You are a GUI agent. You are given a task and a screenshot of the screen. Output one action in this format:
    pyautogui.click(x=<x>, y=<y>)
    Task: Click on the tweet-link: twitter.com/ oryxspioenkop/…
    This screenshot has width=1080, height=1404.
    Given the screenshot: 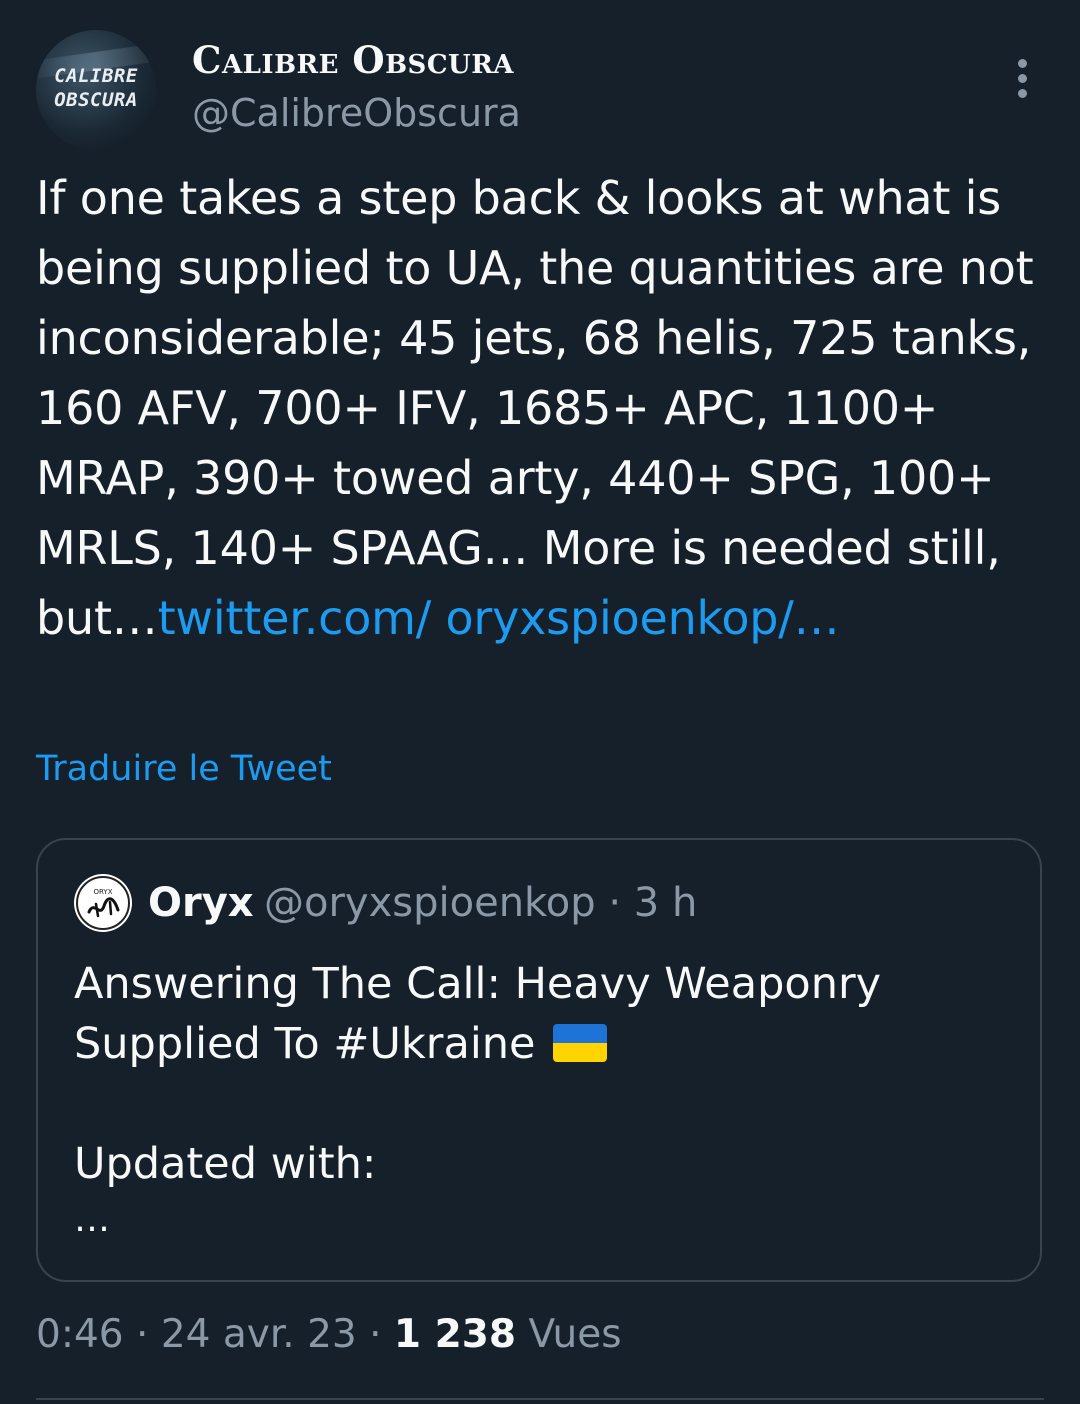 What is the action you would take?
    pyautogui.click(x=499, y=618)
    